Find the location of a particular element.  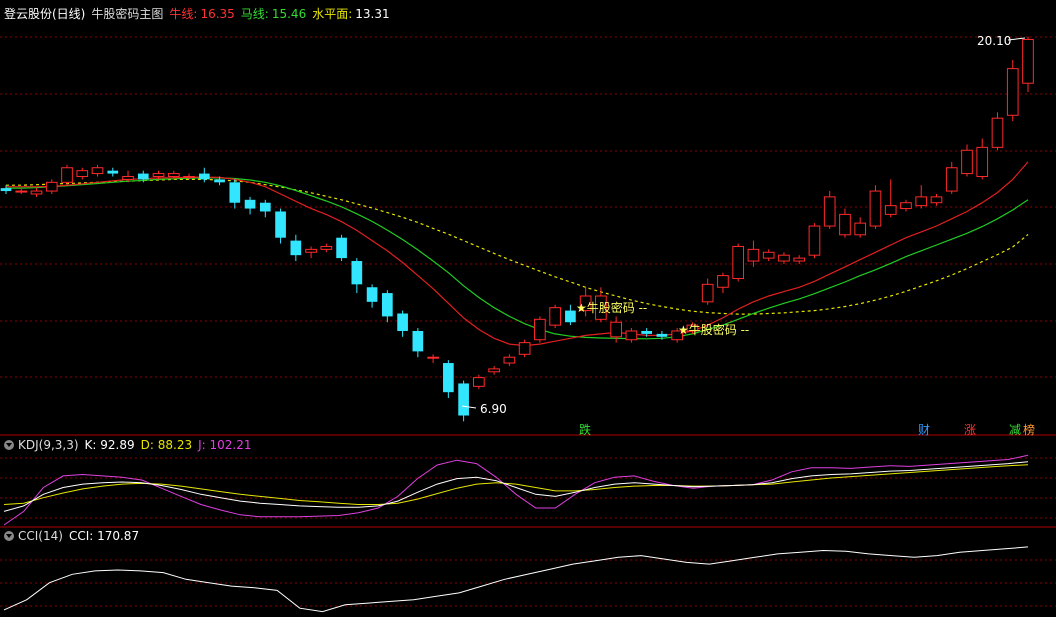

signal-label-2: ★牛股密码 -- is located at coordinates (714, 330).